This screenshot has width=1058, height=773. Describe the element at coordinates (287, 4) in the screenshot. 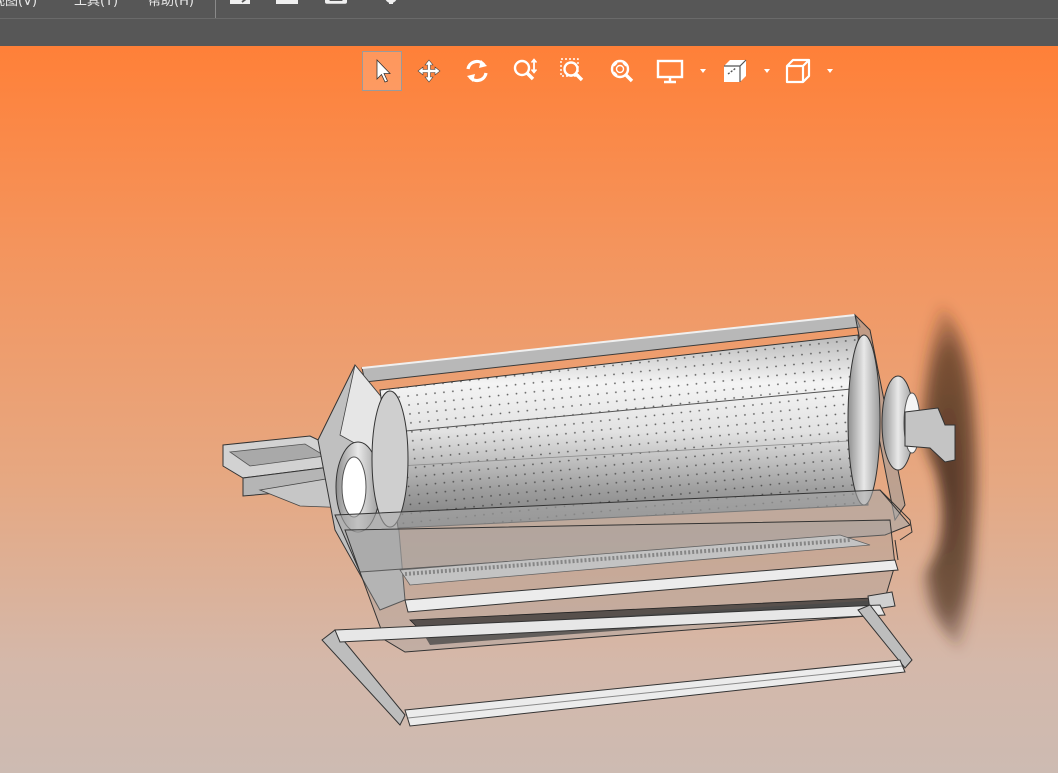

I see `save-icon` at that location.